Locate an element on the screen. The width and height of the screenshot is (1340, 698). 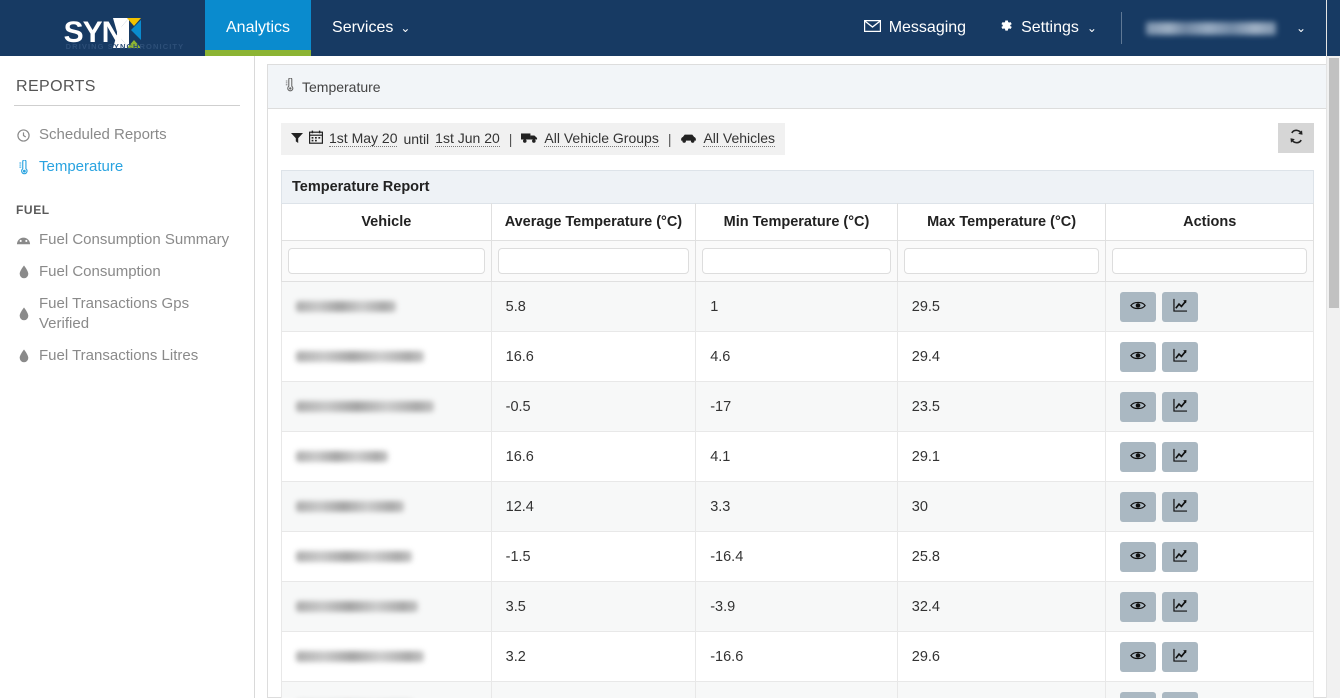
cell-min-temperature: 1 is located at coordinates (796, 306).